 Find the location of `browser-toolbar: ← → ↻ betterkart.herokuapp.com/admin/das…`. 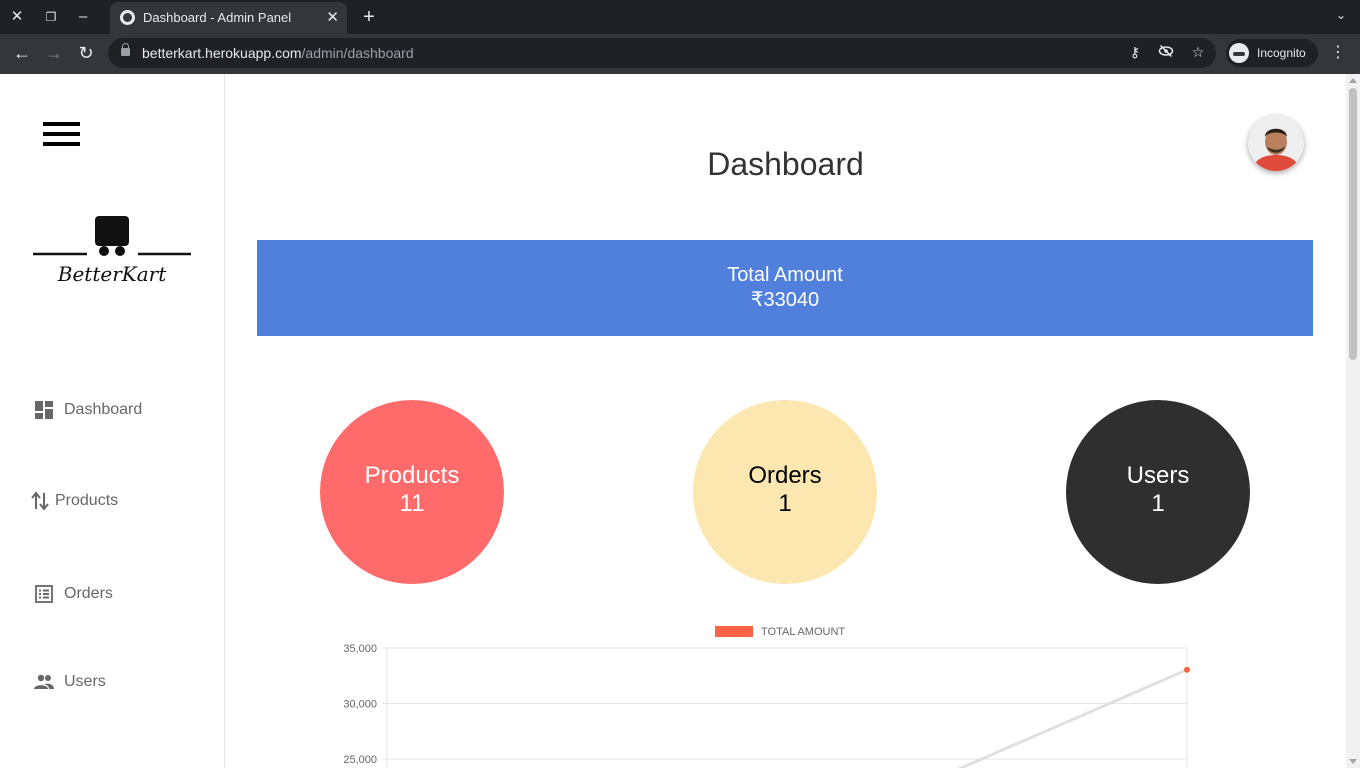

browser-toolbar: ← → ↻ betterkart.herokuapp.com/admin/das… is located at coordinates (680, 54).